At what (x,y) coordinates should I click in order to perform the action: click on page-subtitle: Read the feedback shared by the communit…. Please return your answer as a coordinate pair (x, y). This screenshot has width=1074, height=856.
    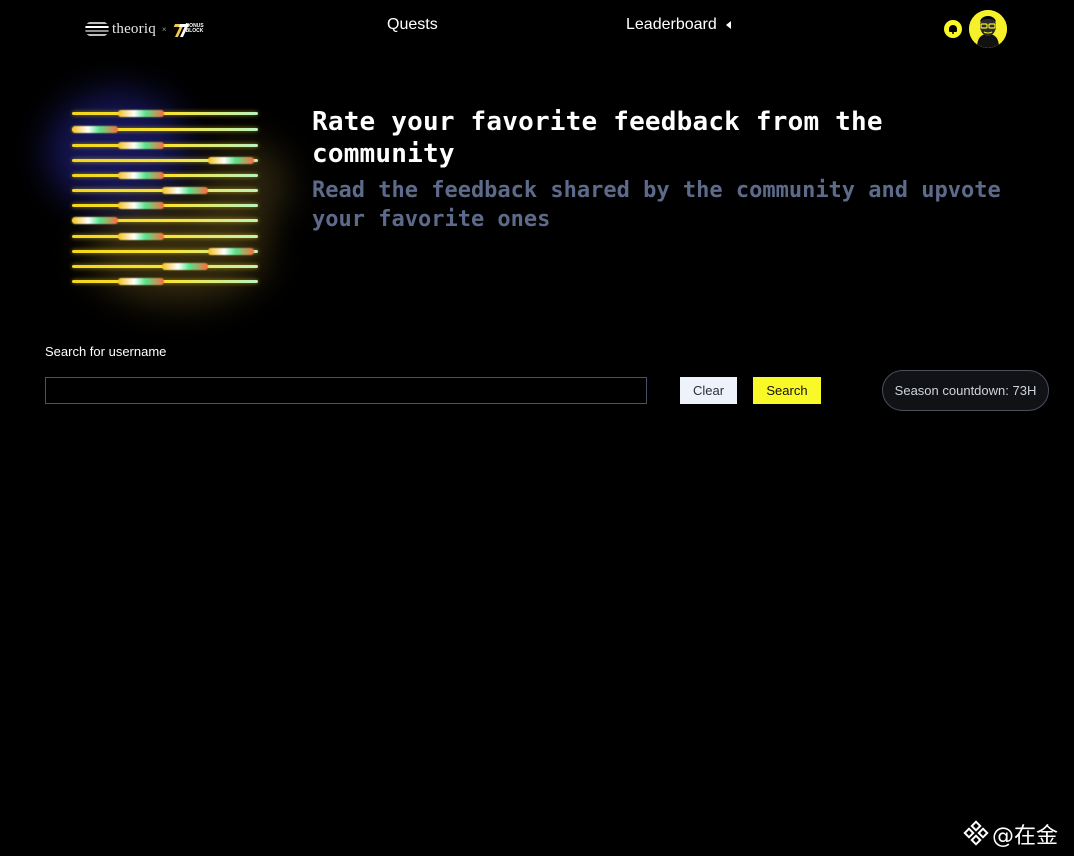
    Looking at the image, I should click on (656, 205).